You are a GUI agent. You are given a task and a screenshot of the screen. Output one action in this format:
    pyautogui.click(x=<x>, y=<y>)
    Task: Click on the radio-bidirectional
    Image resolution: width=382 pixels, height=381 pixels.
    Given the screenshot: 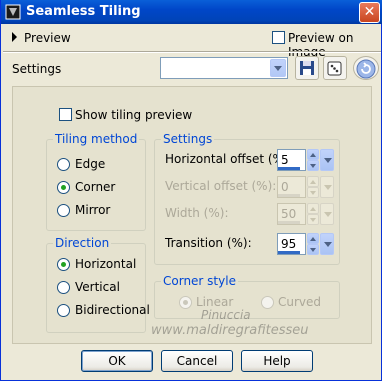 What is the action you would take?
    pyautogui.click(x=63, y=310)
    